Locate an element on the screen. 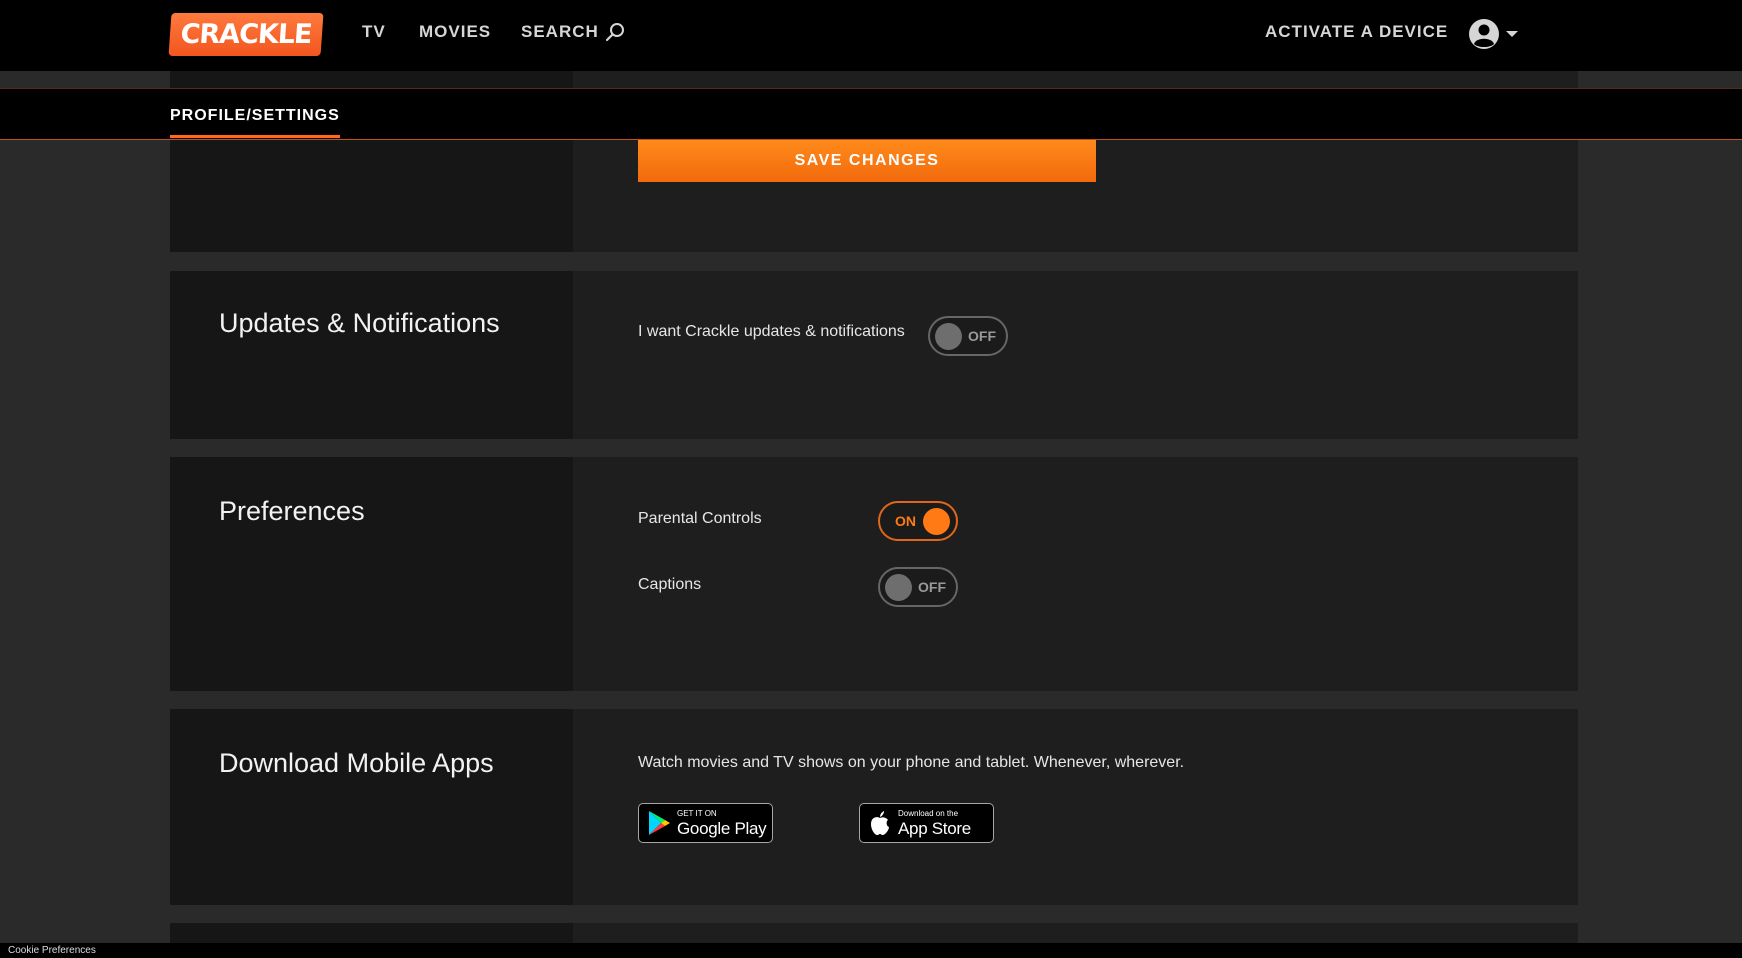 The width and height of the screenshot is (1742, 958). google-play-text: GET IT ON Google Play is located at coordinates (722, 823).